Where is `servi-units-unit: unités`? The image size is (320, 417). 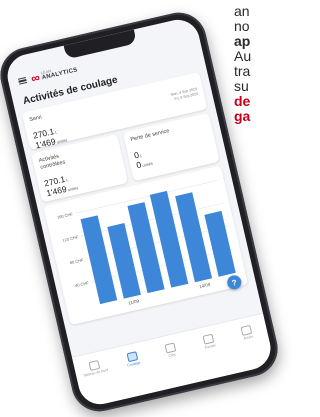
servi-units-unit: unités is located at coordinates (62, 141).